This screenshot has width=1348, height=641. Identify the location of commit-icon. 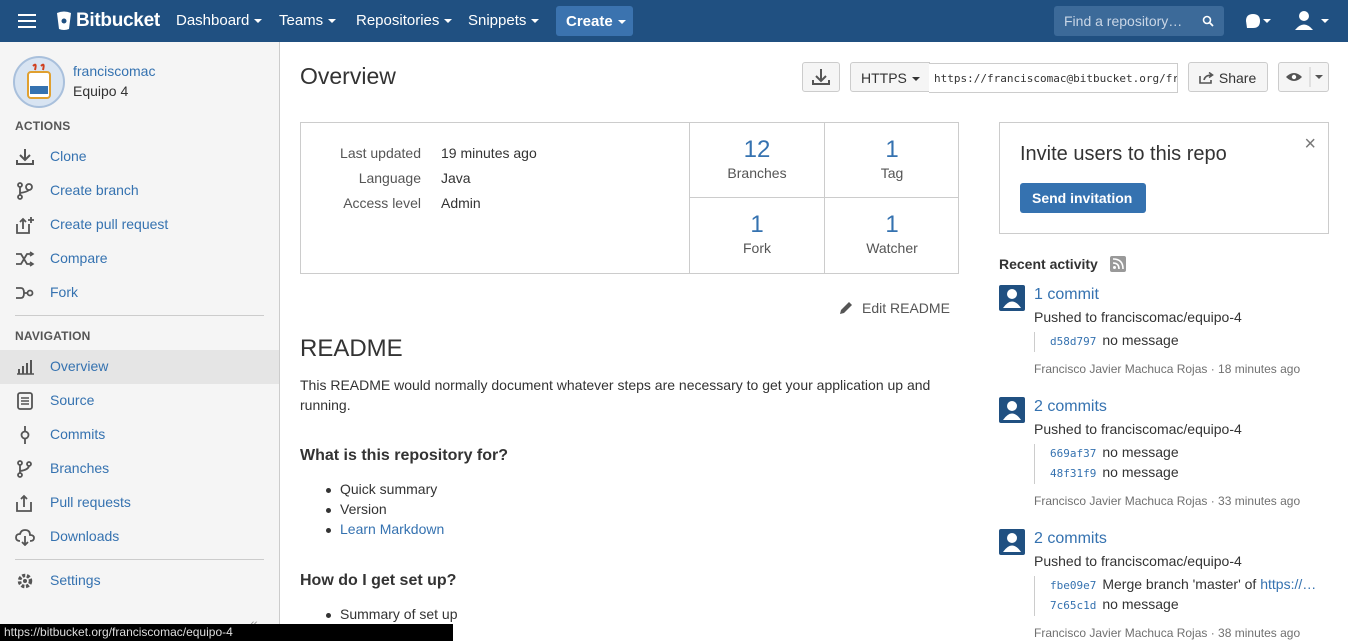
(25, 435).